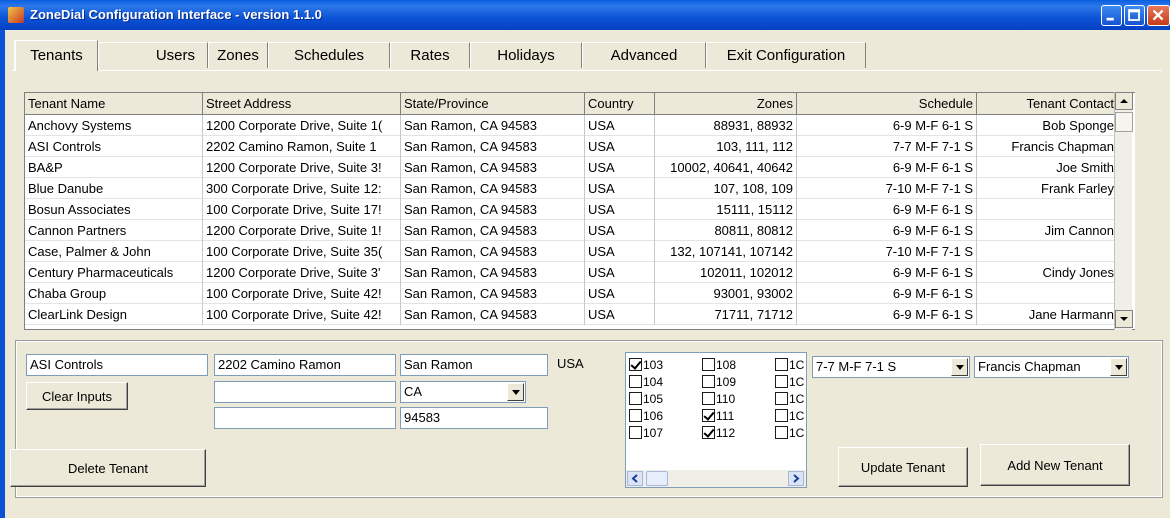  What do you see at coordinates (646, 416) in the screenshot?
I see `zone-checkbox: 106` at bounding box center [646, 416].